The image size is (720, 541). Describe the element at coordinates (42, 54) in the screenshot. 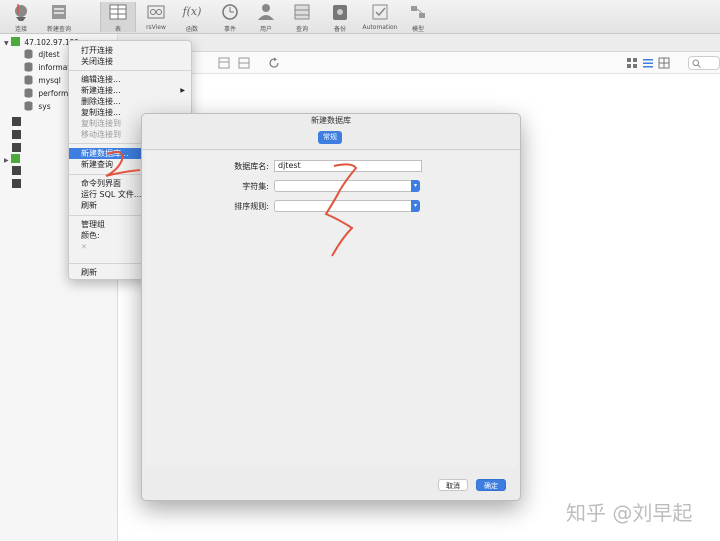

I see `database-item: djtest` at that location.